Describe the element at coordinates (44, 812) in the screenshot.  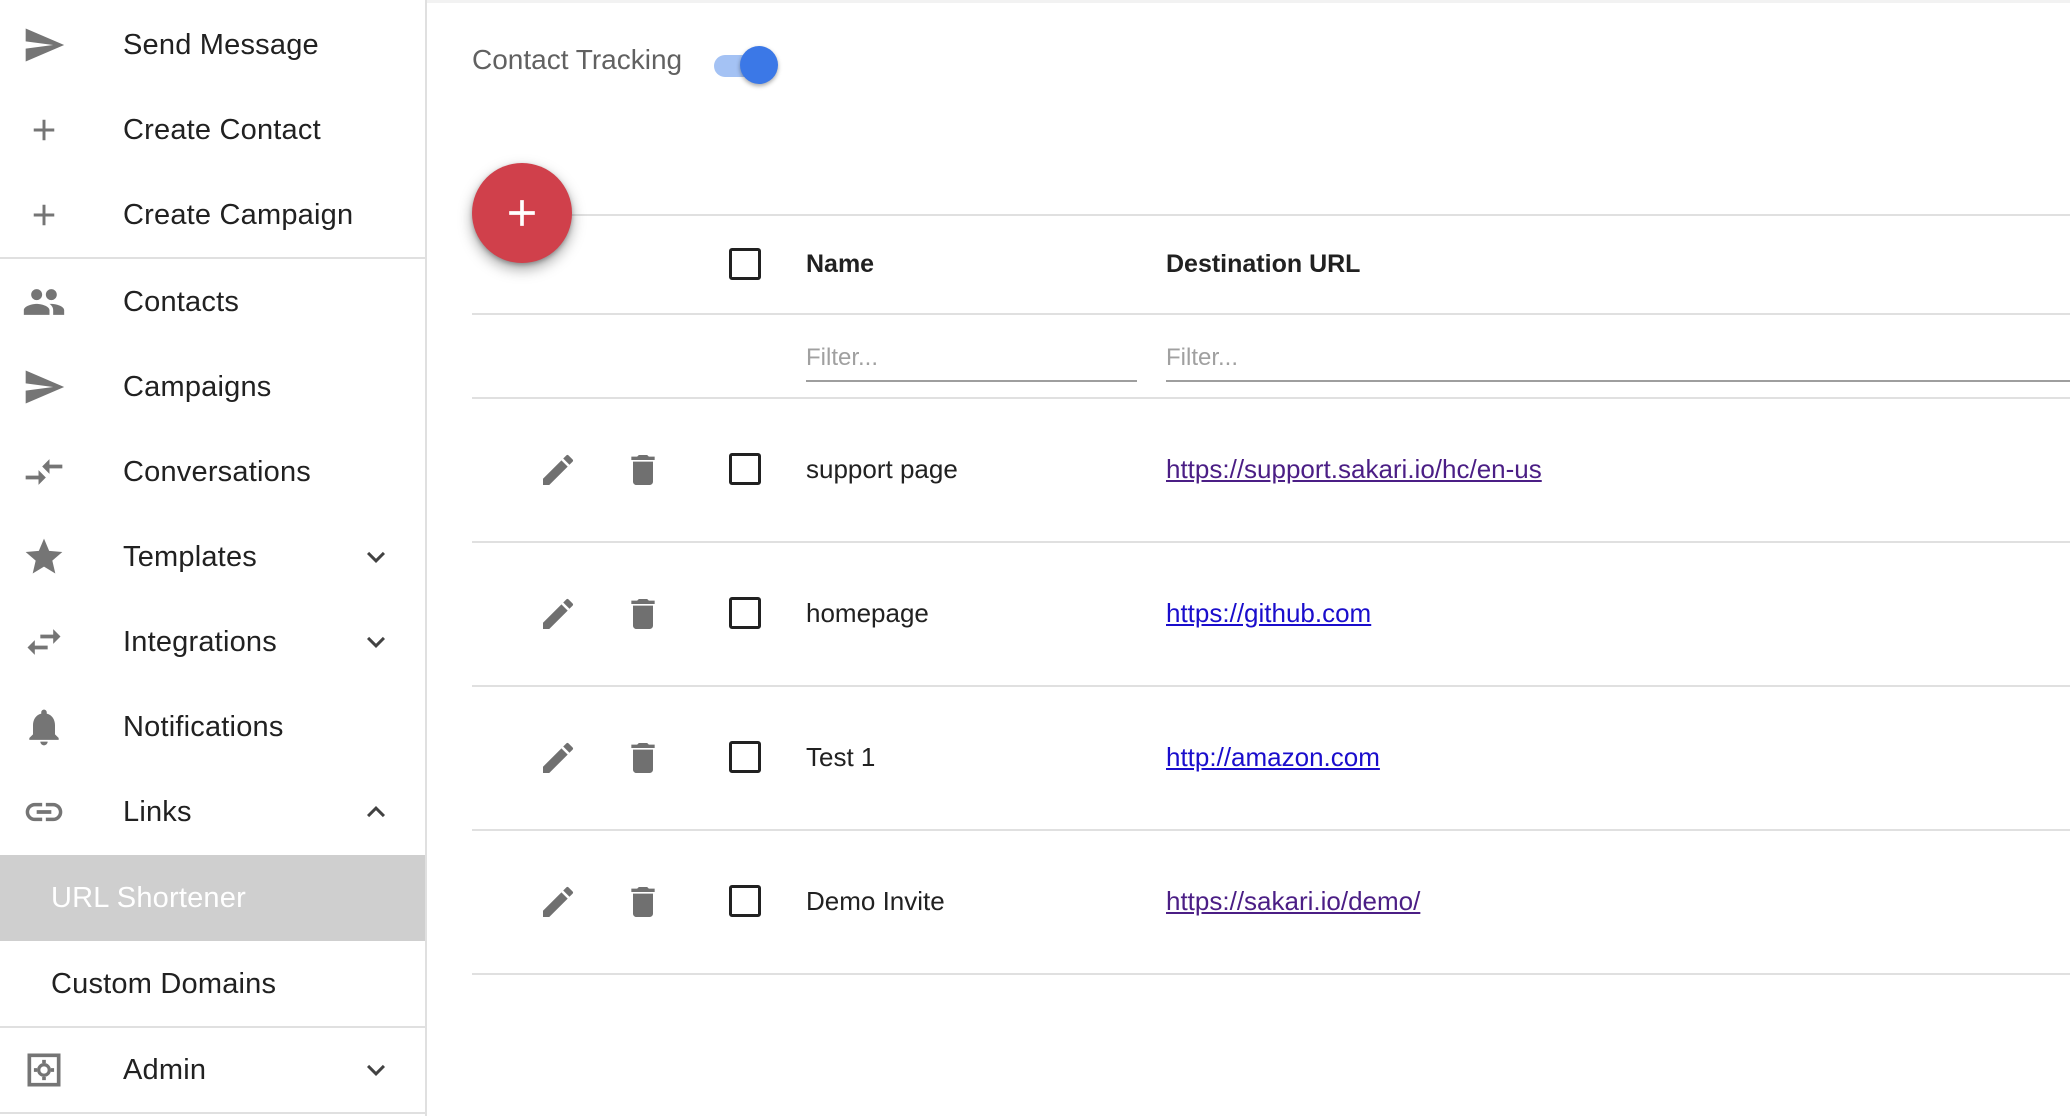
I see `link-icon` at that location.